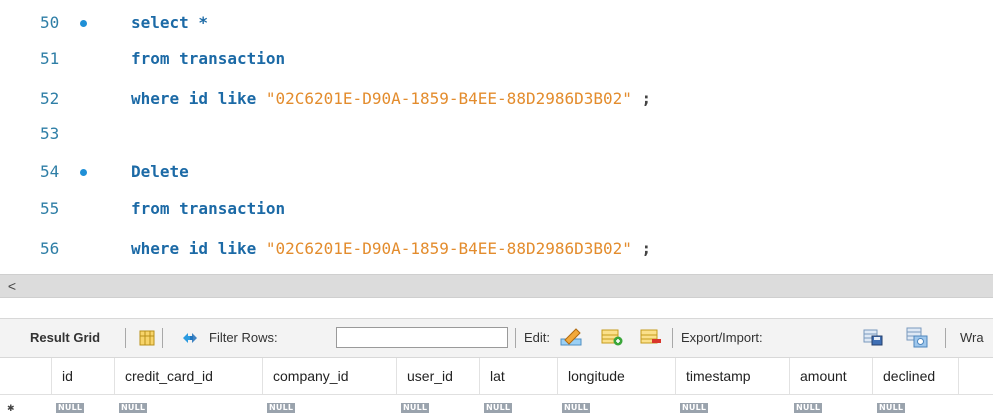  Describe the element at coordinates (571, 337) in the screenshot. I see `edit-cell-icon` at that location.